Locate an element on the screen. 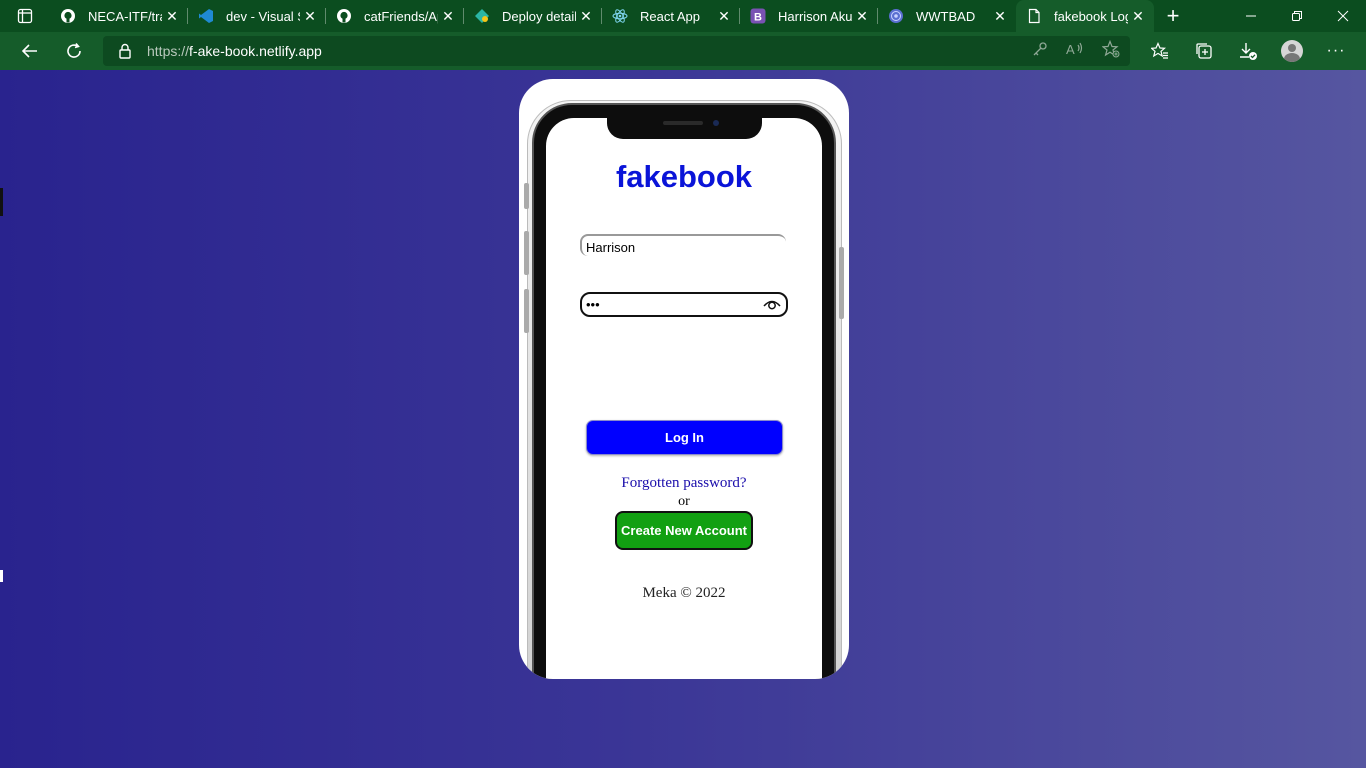  url-text: https://f-ake-book.netlify.app is located at coordinates (234, 51).